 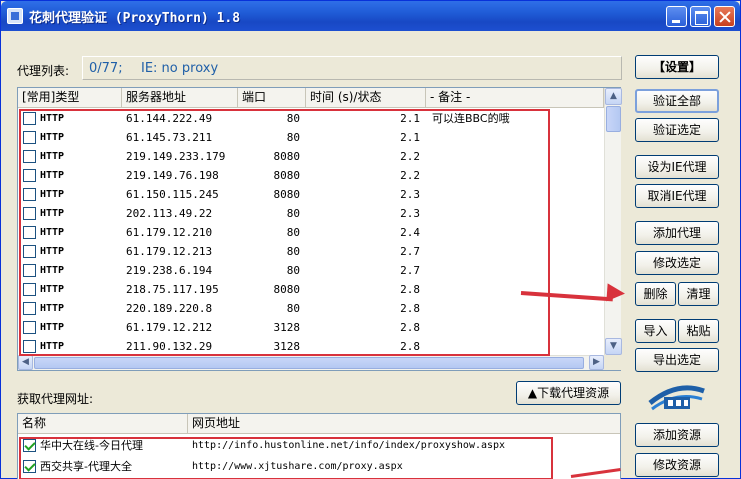 I want to click on table-row: HTTP 61.179.12.213 80 2.7, so click(x=311, y=251).